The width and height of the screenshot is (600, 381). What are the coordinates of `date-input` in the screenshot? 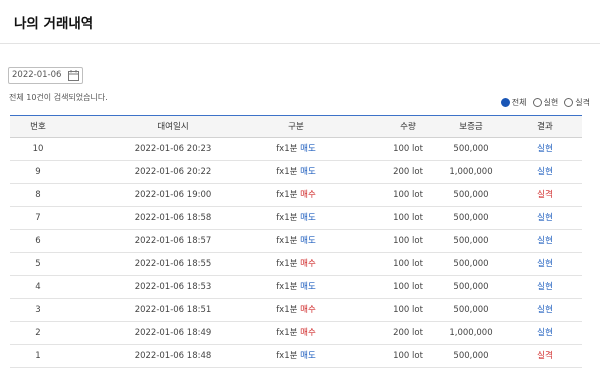 It's located at (38, 75).